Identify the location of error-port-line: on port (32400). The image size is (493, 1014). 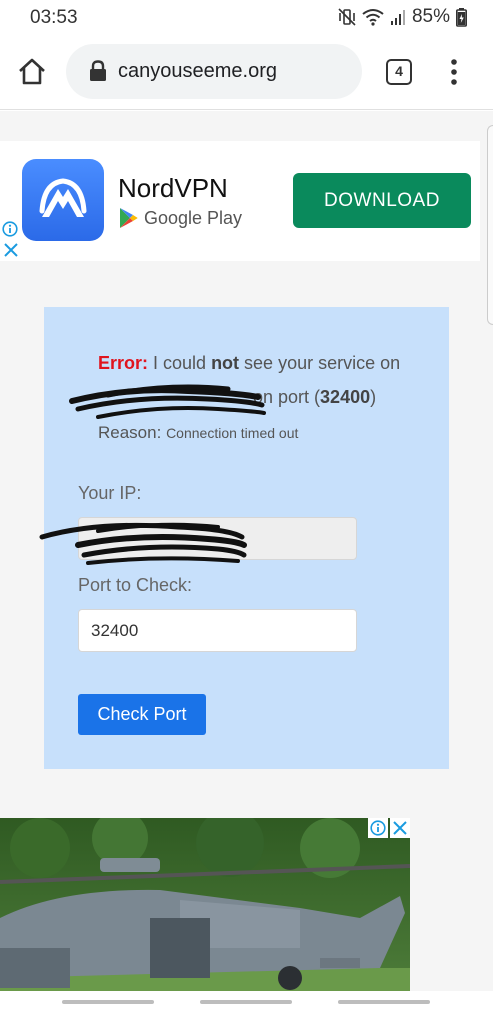
(237, 397).